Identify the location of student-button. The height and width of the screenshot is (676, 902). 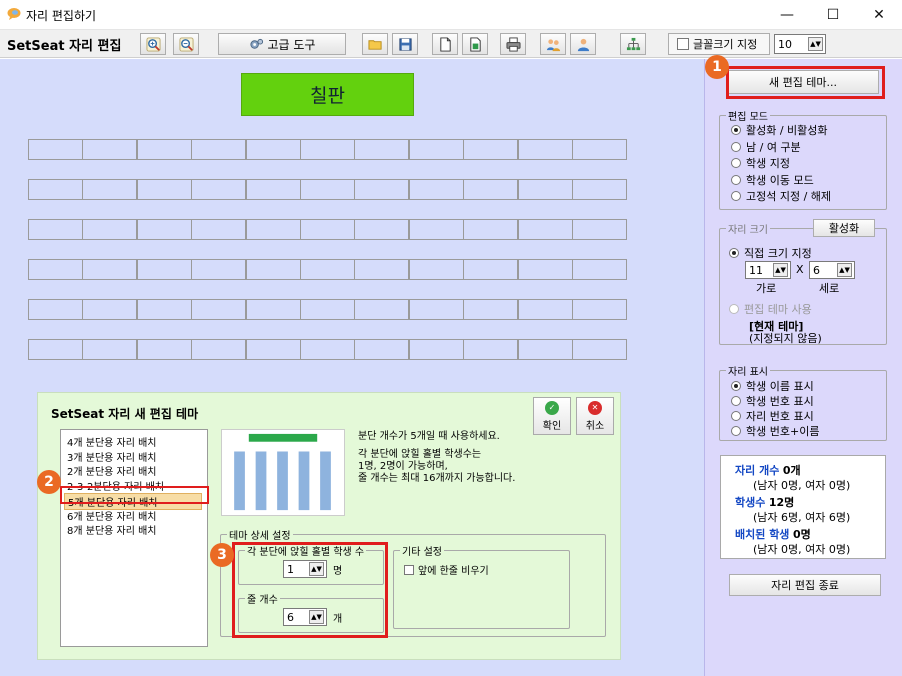
(583, 44).